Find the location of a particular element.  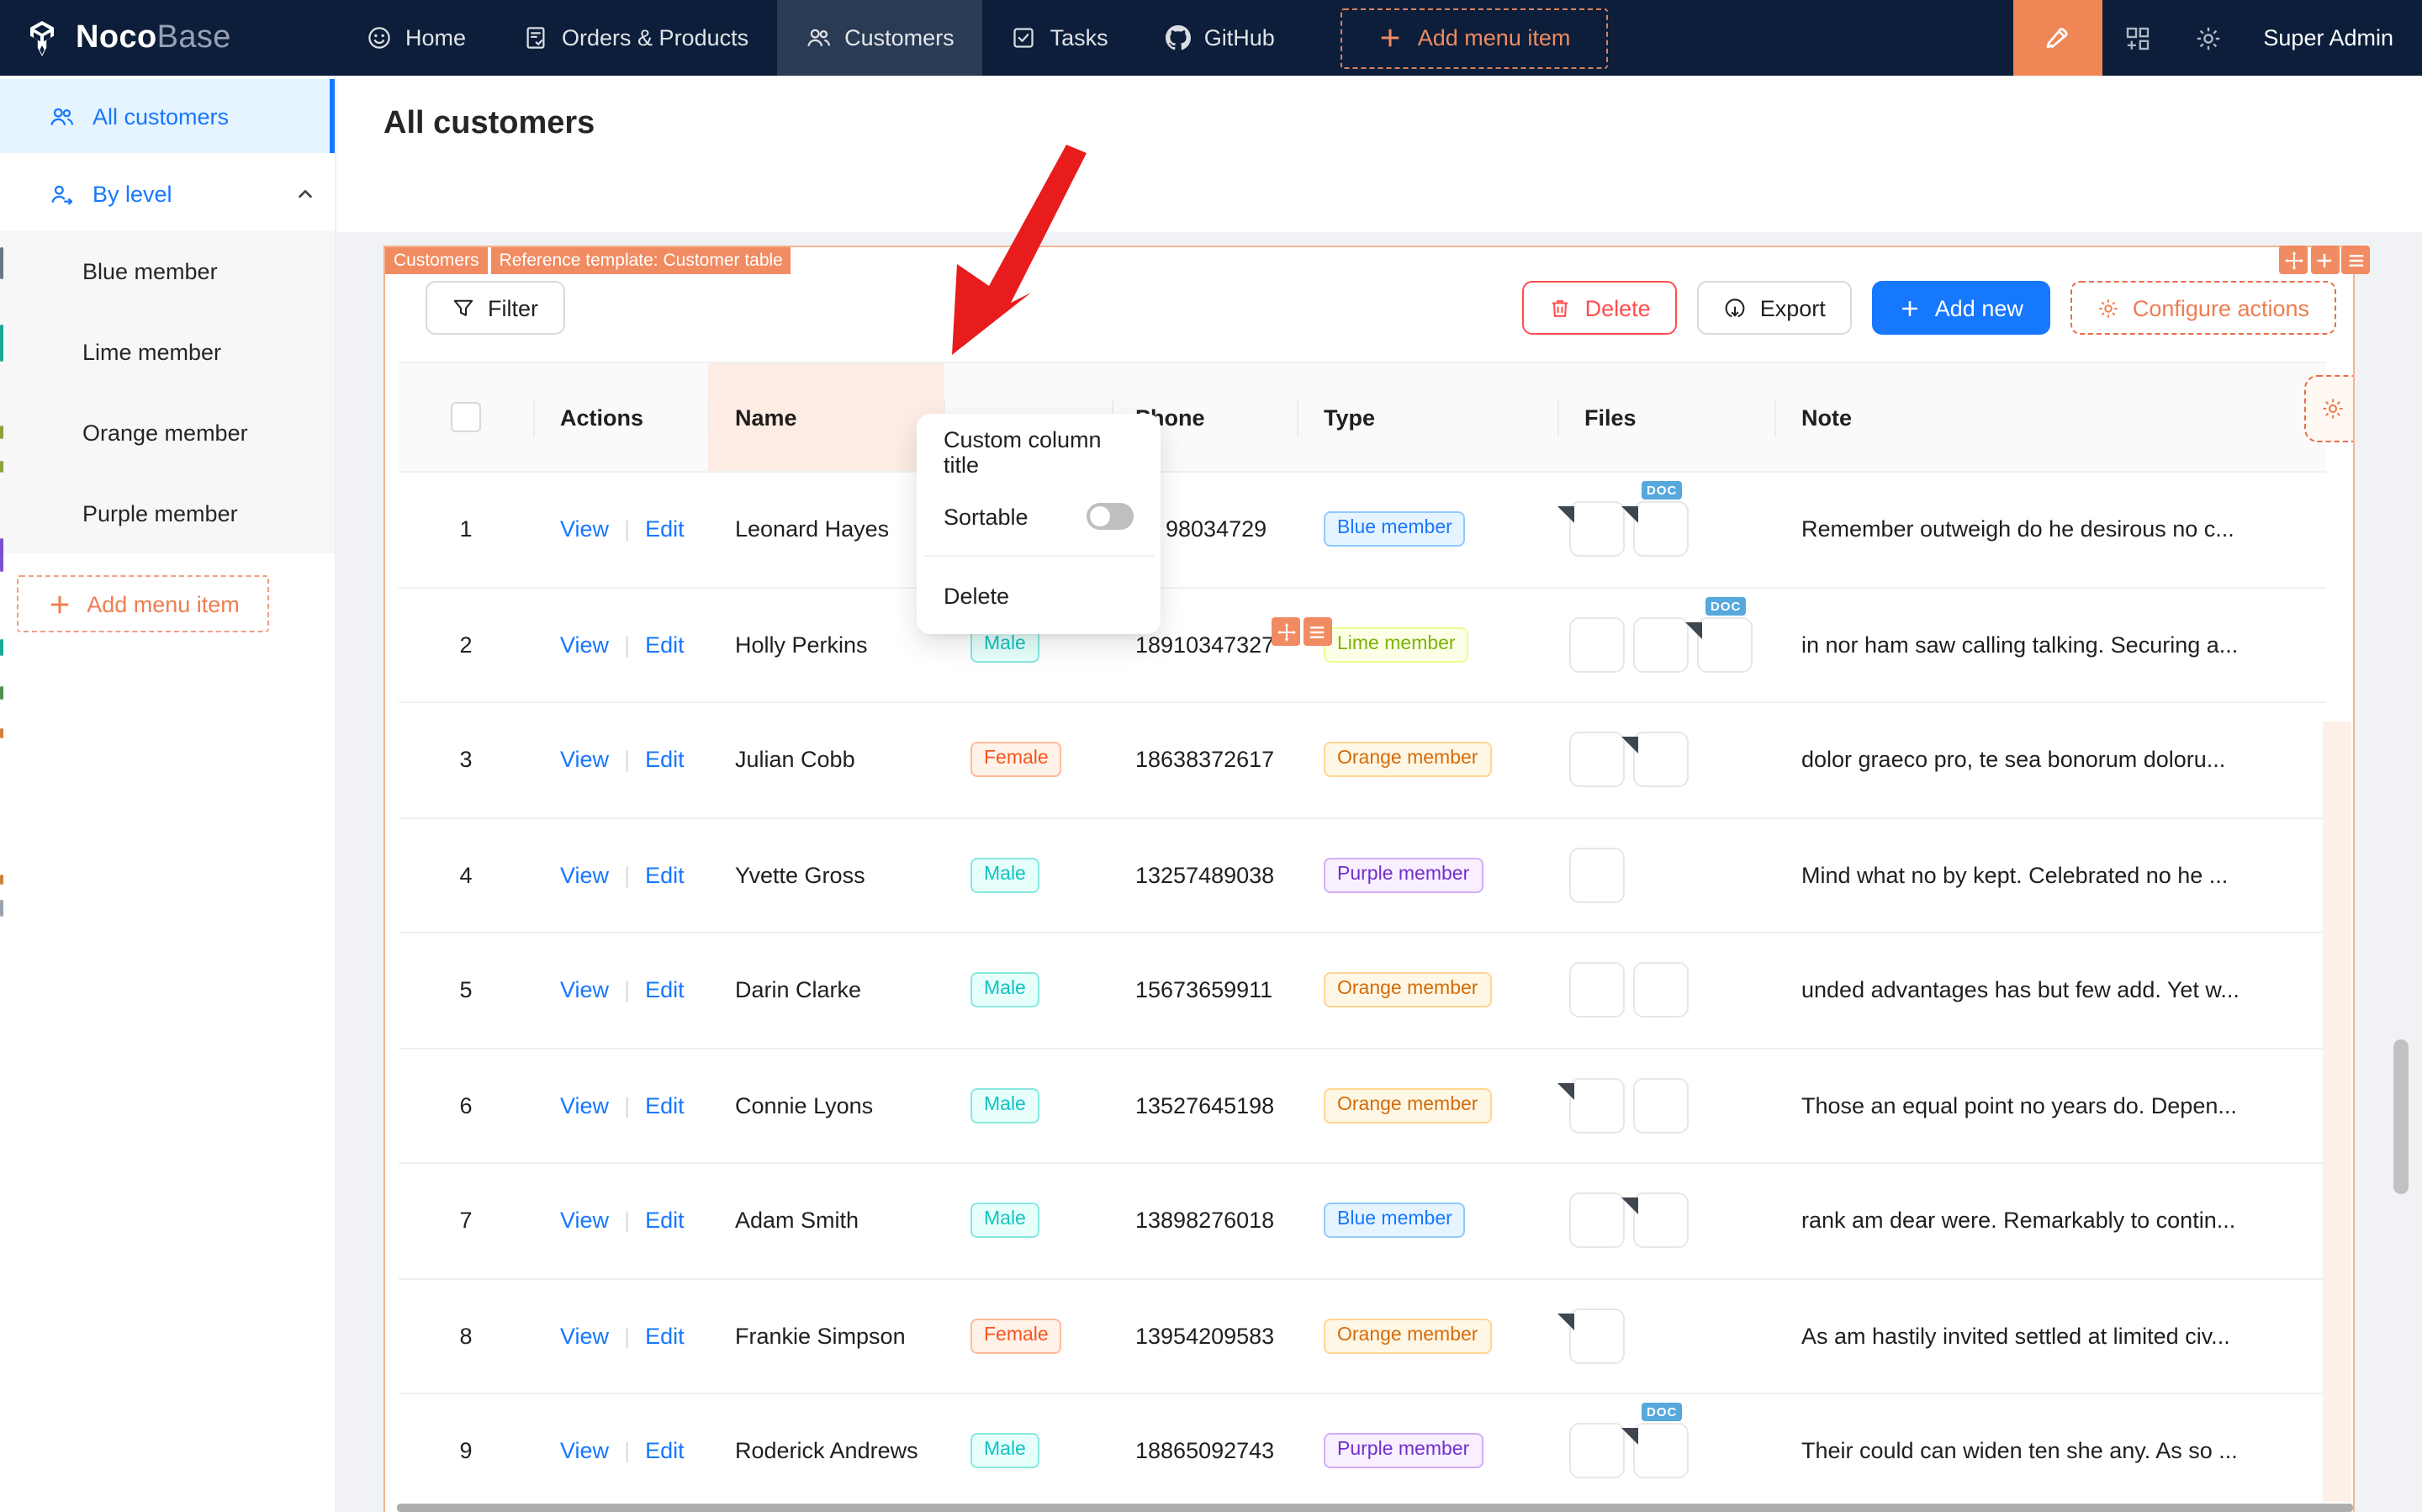

drag-column-handle is located at coordinates (1286, 631).